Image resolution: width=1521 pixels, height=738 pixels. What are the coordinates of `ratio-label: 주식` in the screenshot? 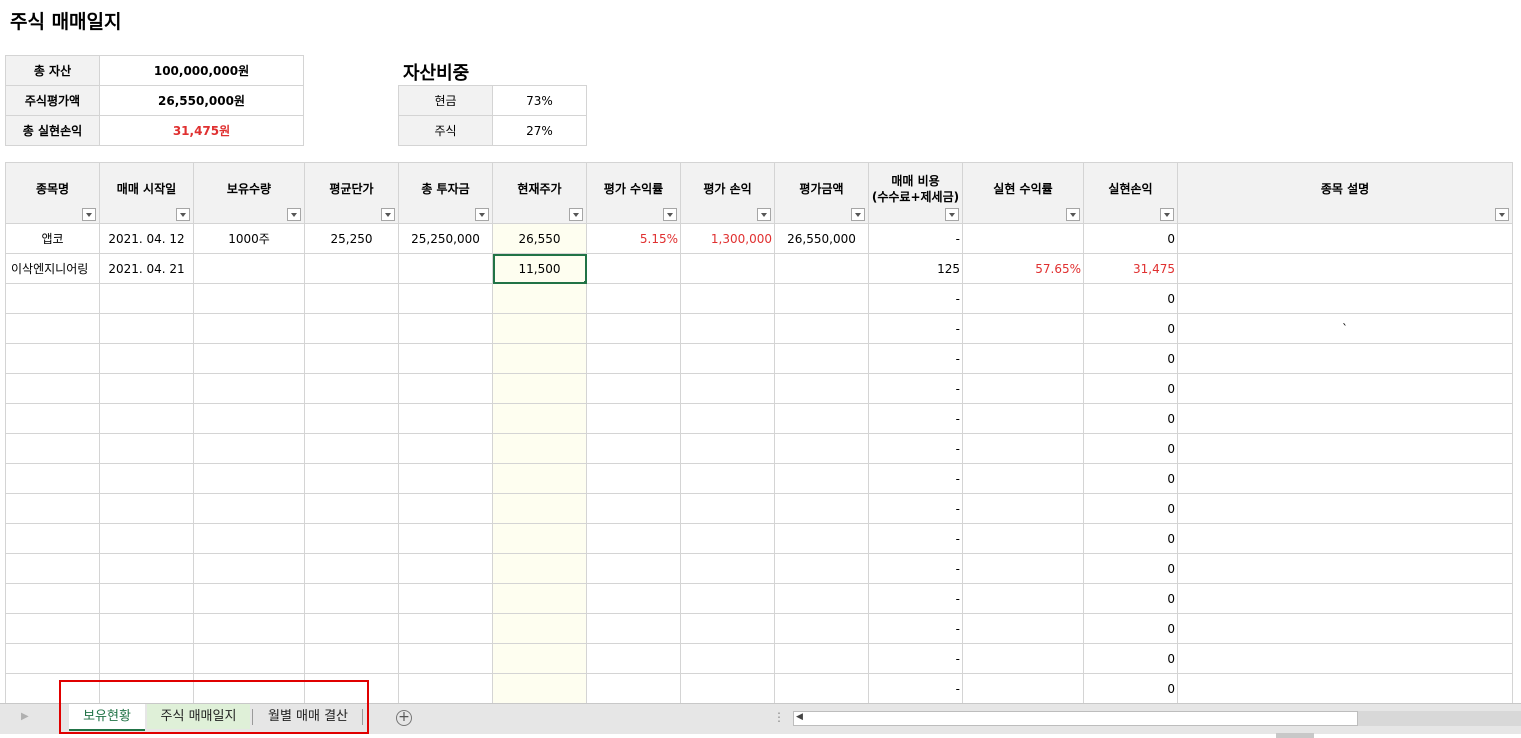 It's located at (445, 130).